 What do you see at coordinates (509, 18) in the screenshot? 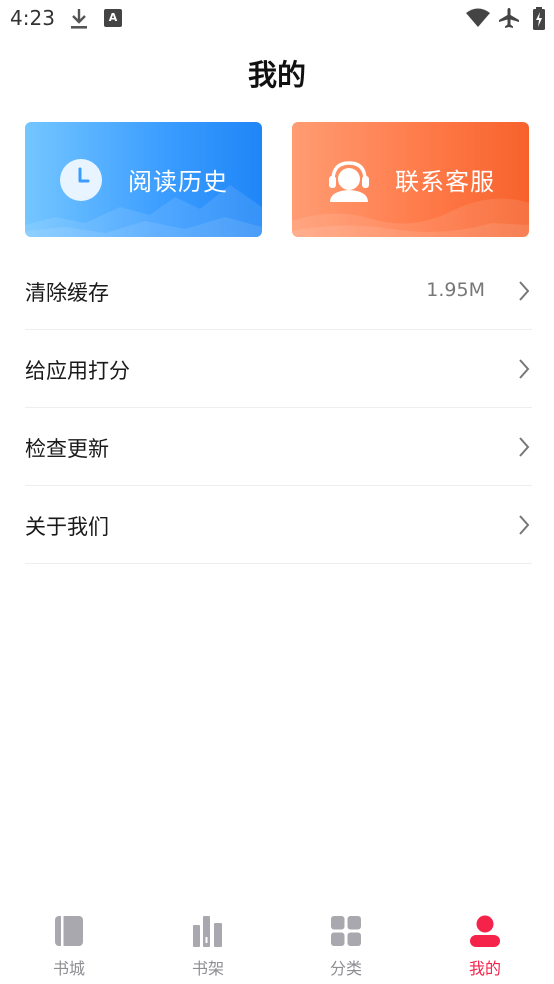
I see `airplane-icon` at bounding box center [509, 18].